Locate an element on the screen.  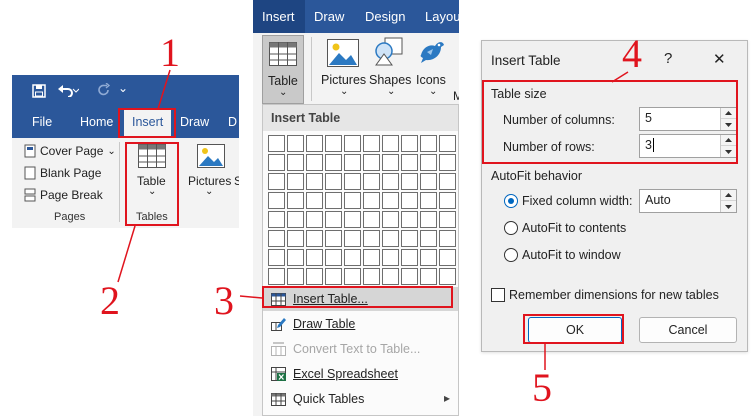
step-number-3: 3 is located at coordinates (224, 300).